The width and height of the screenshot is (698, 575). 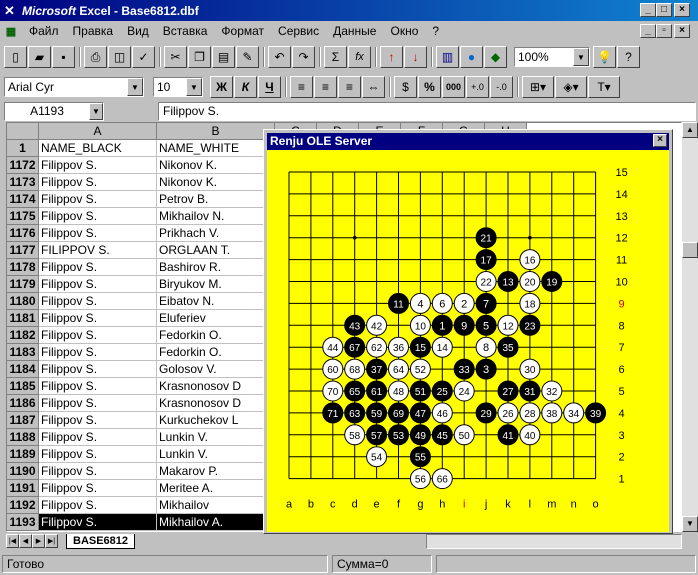 What do you see at coordinates (23, 199) in the screenshot?
I see `row-header: 1174` at bounding box center [23, 199].